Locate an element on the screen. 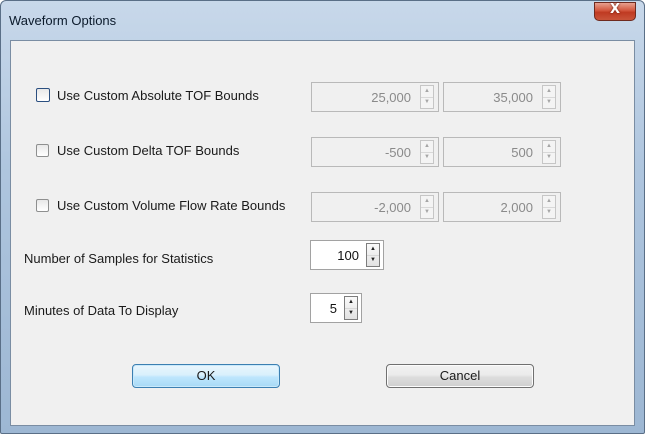  title-bar: Waveform Options X is located at coordinates (322, 20).